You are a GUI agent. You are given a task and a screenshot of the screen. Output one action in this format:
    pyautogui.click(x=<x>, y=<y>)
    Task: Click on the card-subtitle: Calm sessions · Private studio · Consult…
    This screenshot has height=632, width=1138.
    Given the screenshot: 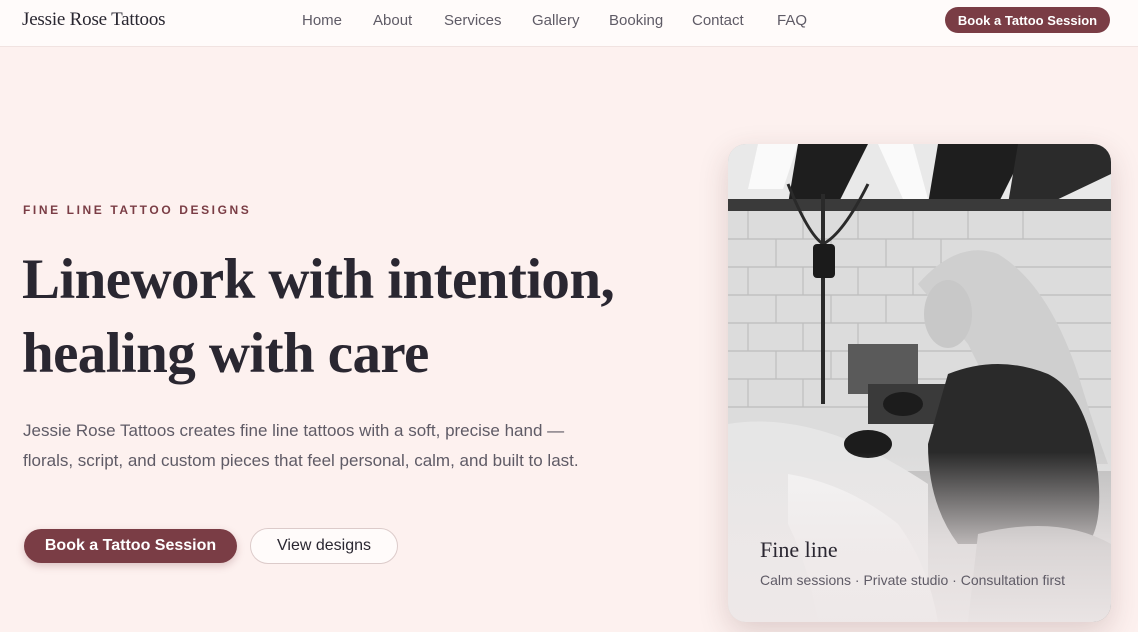 What is the action you would take?
    pyautogui.click(x=912, y=580)
    